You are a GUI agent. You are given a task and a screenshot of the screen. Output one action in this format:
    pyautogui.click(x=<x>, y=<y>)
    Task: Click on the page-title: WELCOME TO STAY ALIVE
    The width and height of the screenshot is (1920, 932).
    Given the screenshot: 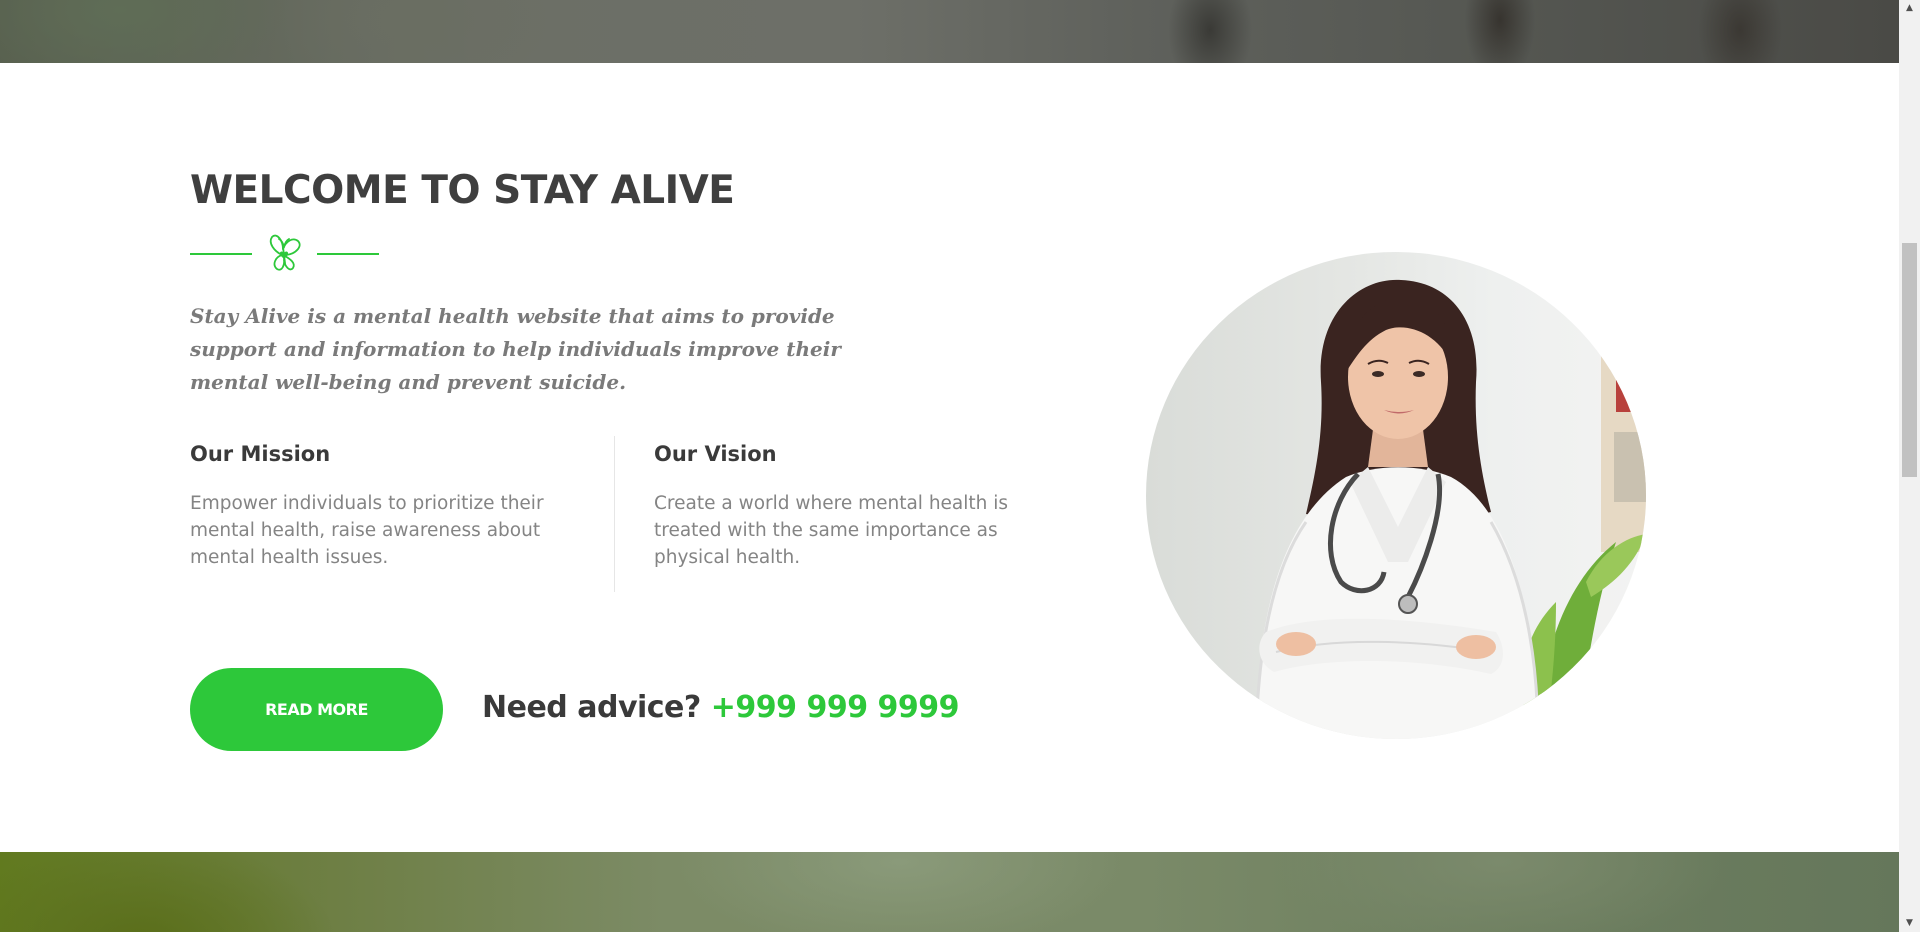 What is the action you would take?
    pyautogui.click(x=462, y=190)
    